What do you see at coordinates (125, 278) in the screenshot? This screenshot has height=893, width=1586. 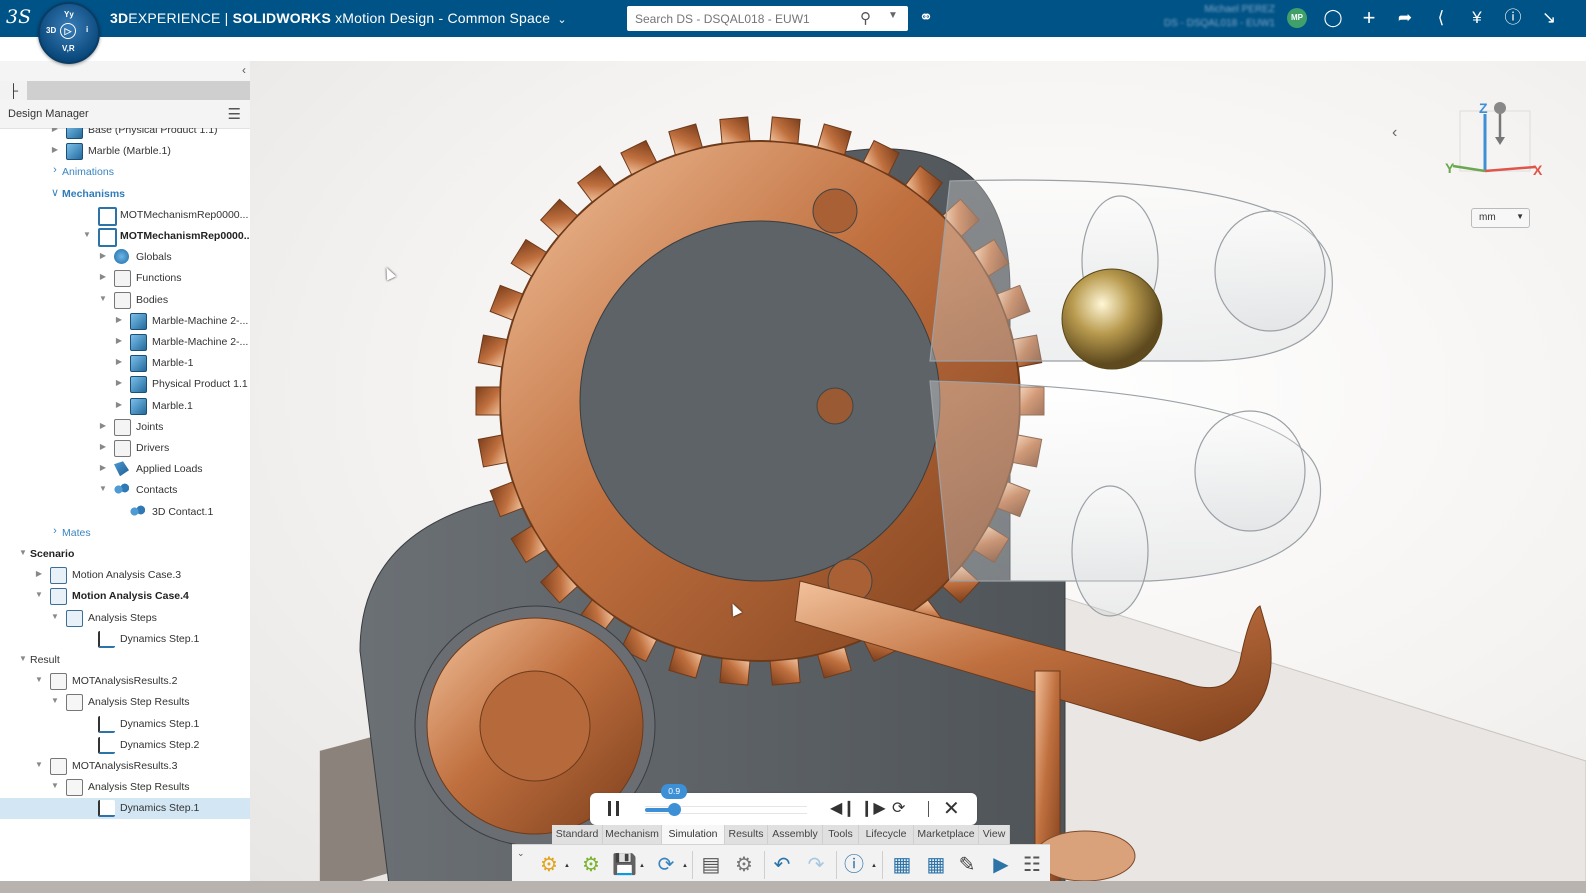 I see `tree-node: ▶ Functions` at bounding box center [125, 278].